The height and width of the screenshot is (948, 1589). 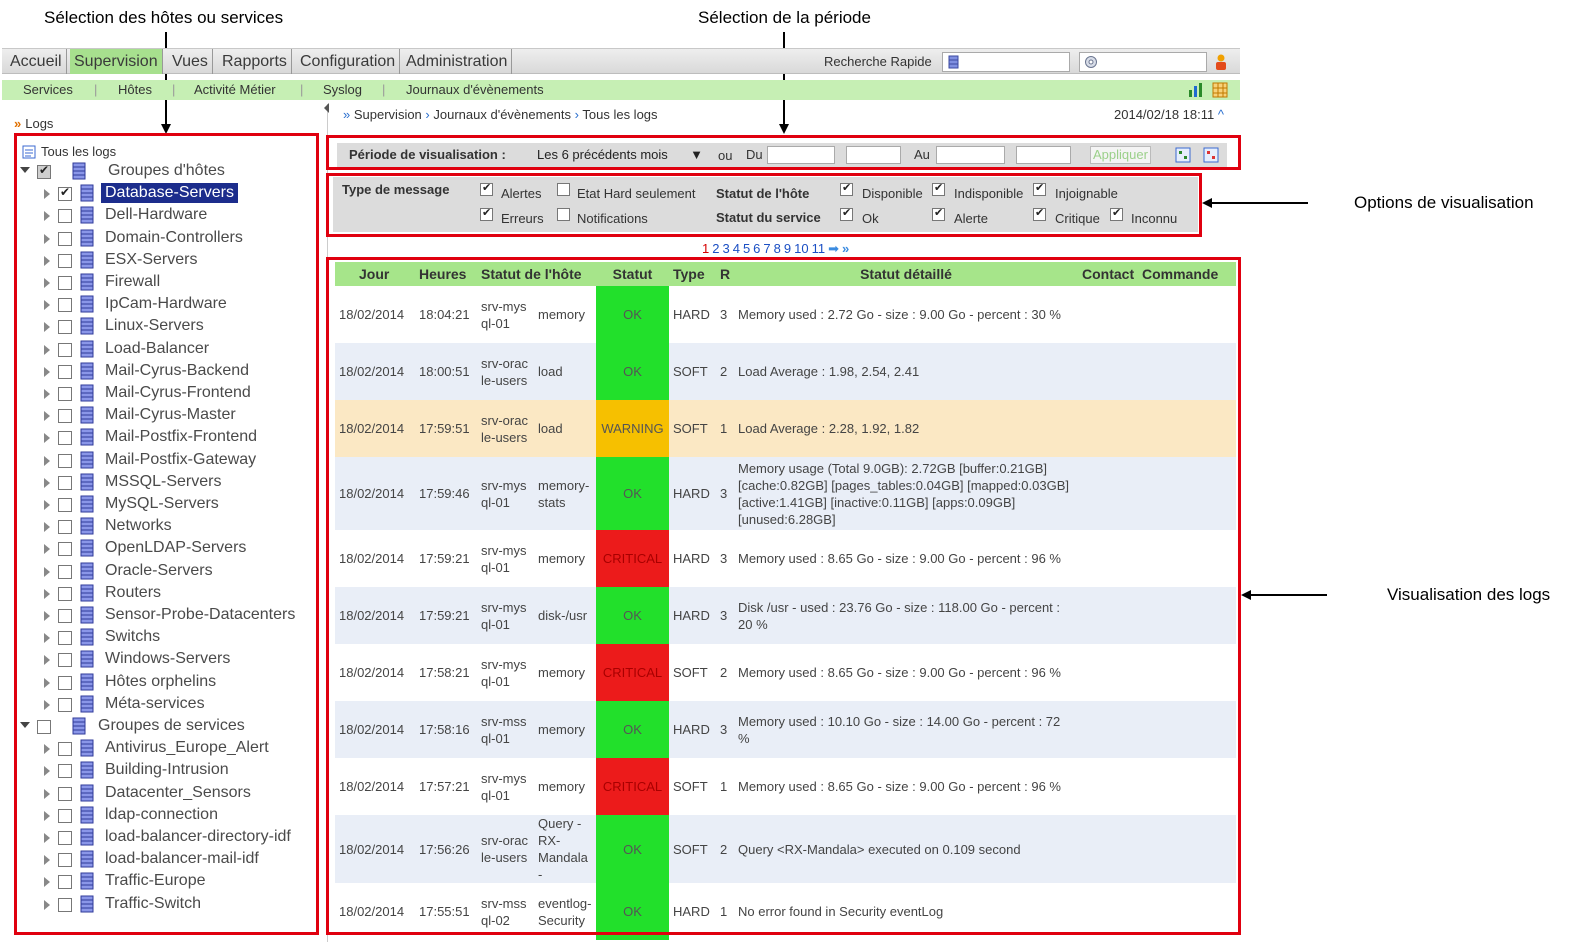 I want to click on user-icon, so click(x=1221, y=62).